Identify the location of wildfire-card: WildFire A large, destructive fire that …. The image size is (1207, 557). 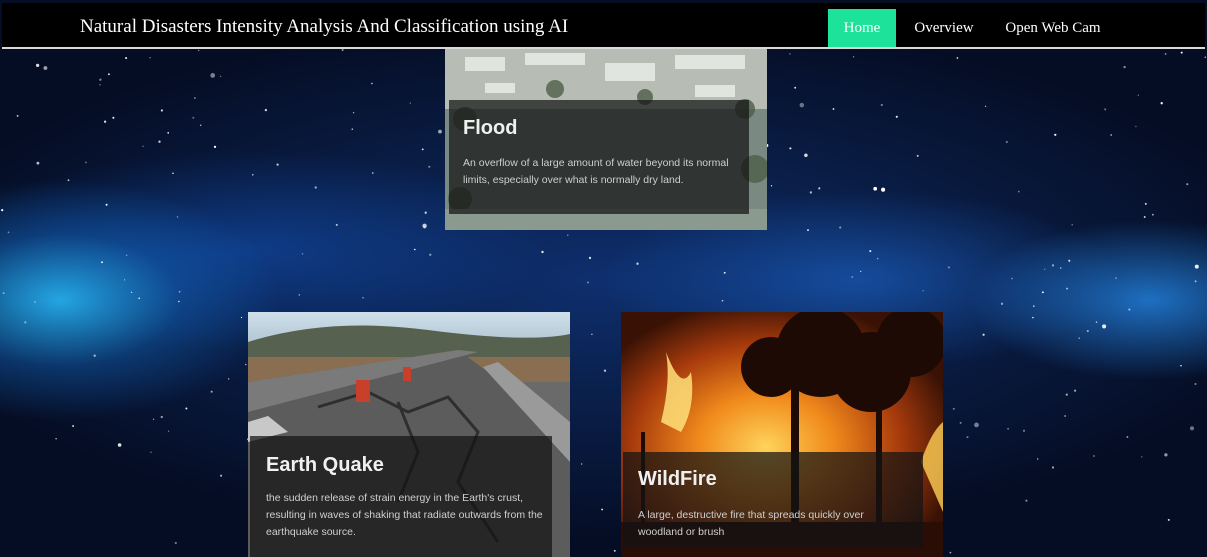
(782, 434).